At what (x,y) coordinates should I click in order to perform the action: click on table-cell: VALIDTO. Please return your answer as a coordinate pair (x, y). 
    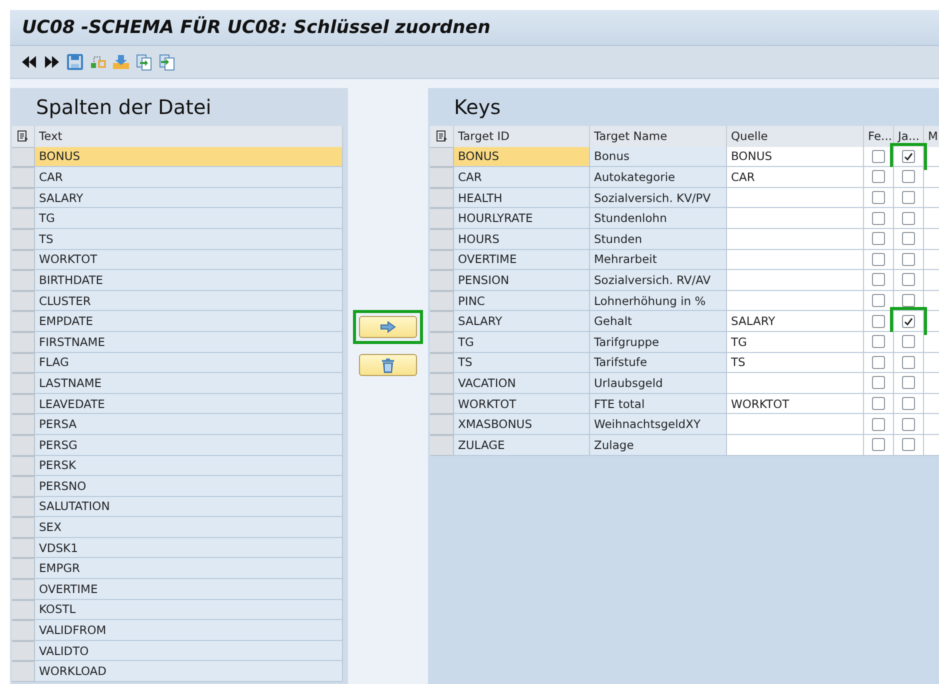
    Looking at the image, I should click on (189, 651).